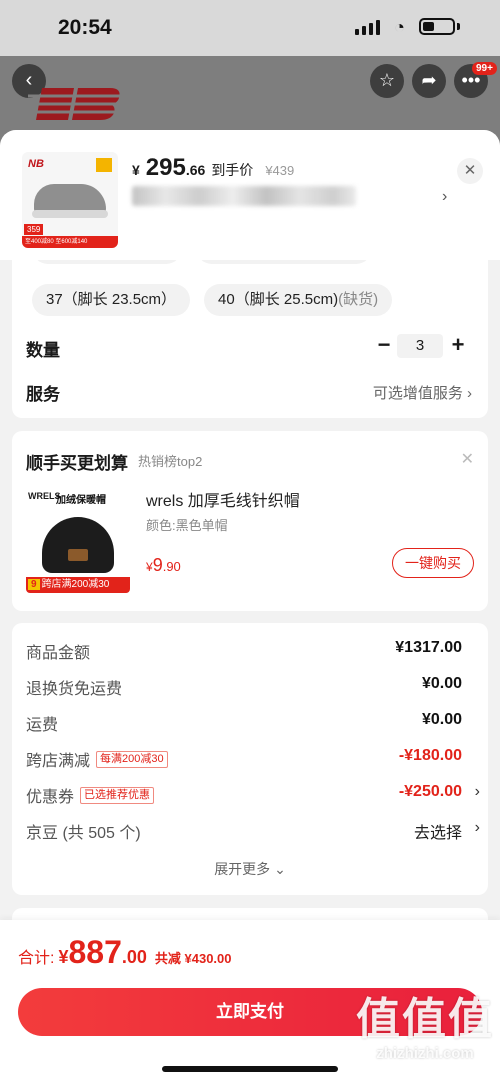  Describe the element at coordinates (95, 952) in the screenshot. I see `total-integer: 887` at that location.